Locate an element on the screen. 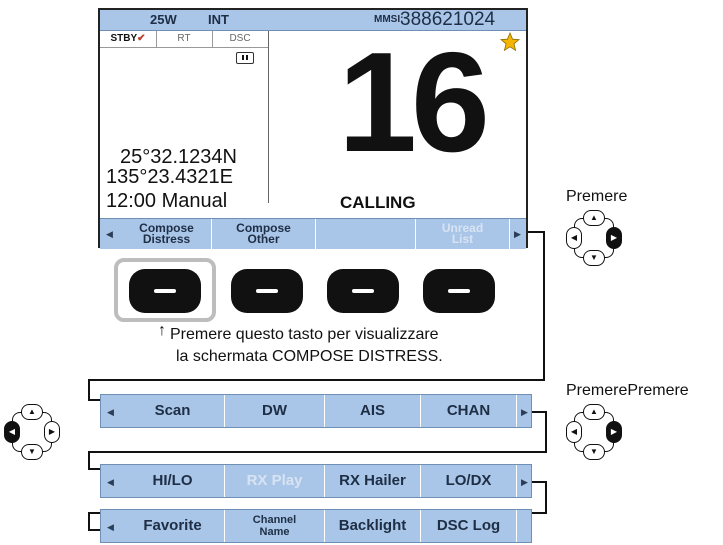 The image size is (723, 545). star-icon is located at coordinates (510, 44).